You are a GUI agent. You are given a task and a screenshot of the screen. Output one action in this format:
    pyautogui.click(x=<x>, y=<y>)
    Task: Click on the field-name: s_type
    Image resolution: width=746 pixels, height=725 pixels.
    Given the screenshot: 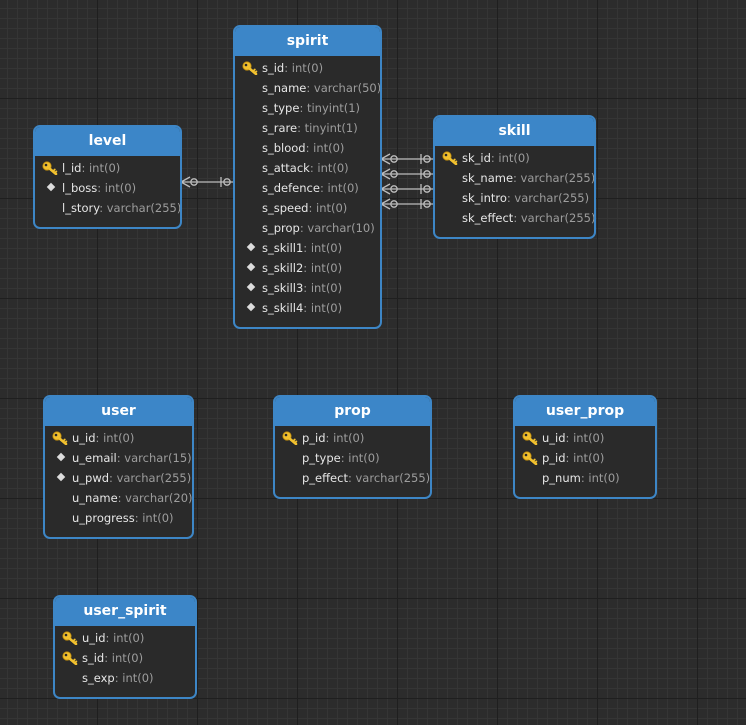 What is the action you would take?
    pyautogui.click(x=281, y=108)
    